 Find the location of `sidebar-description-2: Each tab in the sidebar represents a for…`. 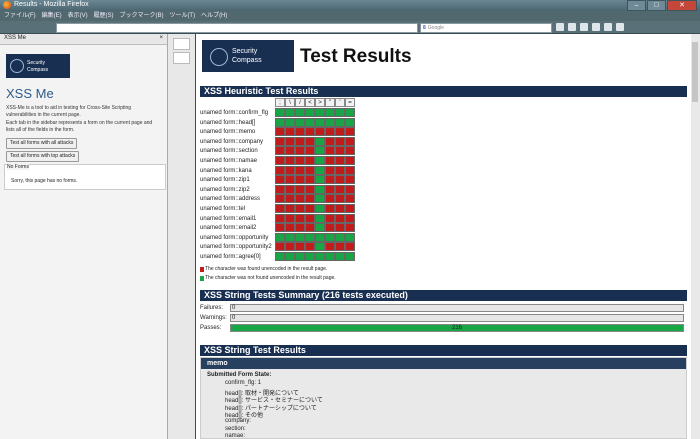

sidebar-description-2: Each tab in the sidebar represents a for… is located at coordinates (79, 126).